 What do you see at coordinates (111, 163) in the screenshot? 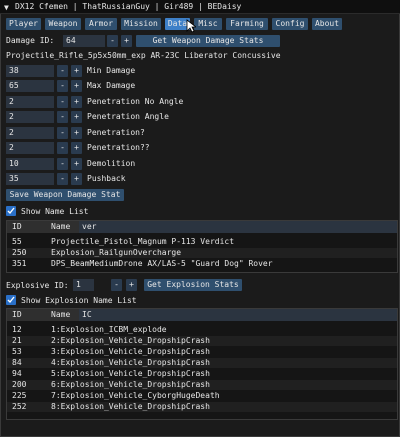
I see `demolition-label: Demolition` at bounding box center [111, 163].